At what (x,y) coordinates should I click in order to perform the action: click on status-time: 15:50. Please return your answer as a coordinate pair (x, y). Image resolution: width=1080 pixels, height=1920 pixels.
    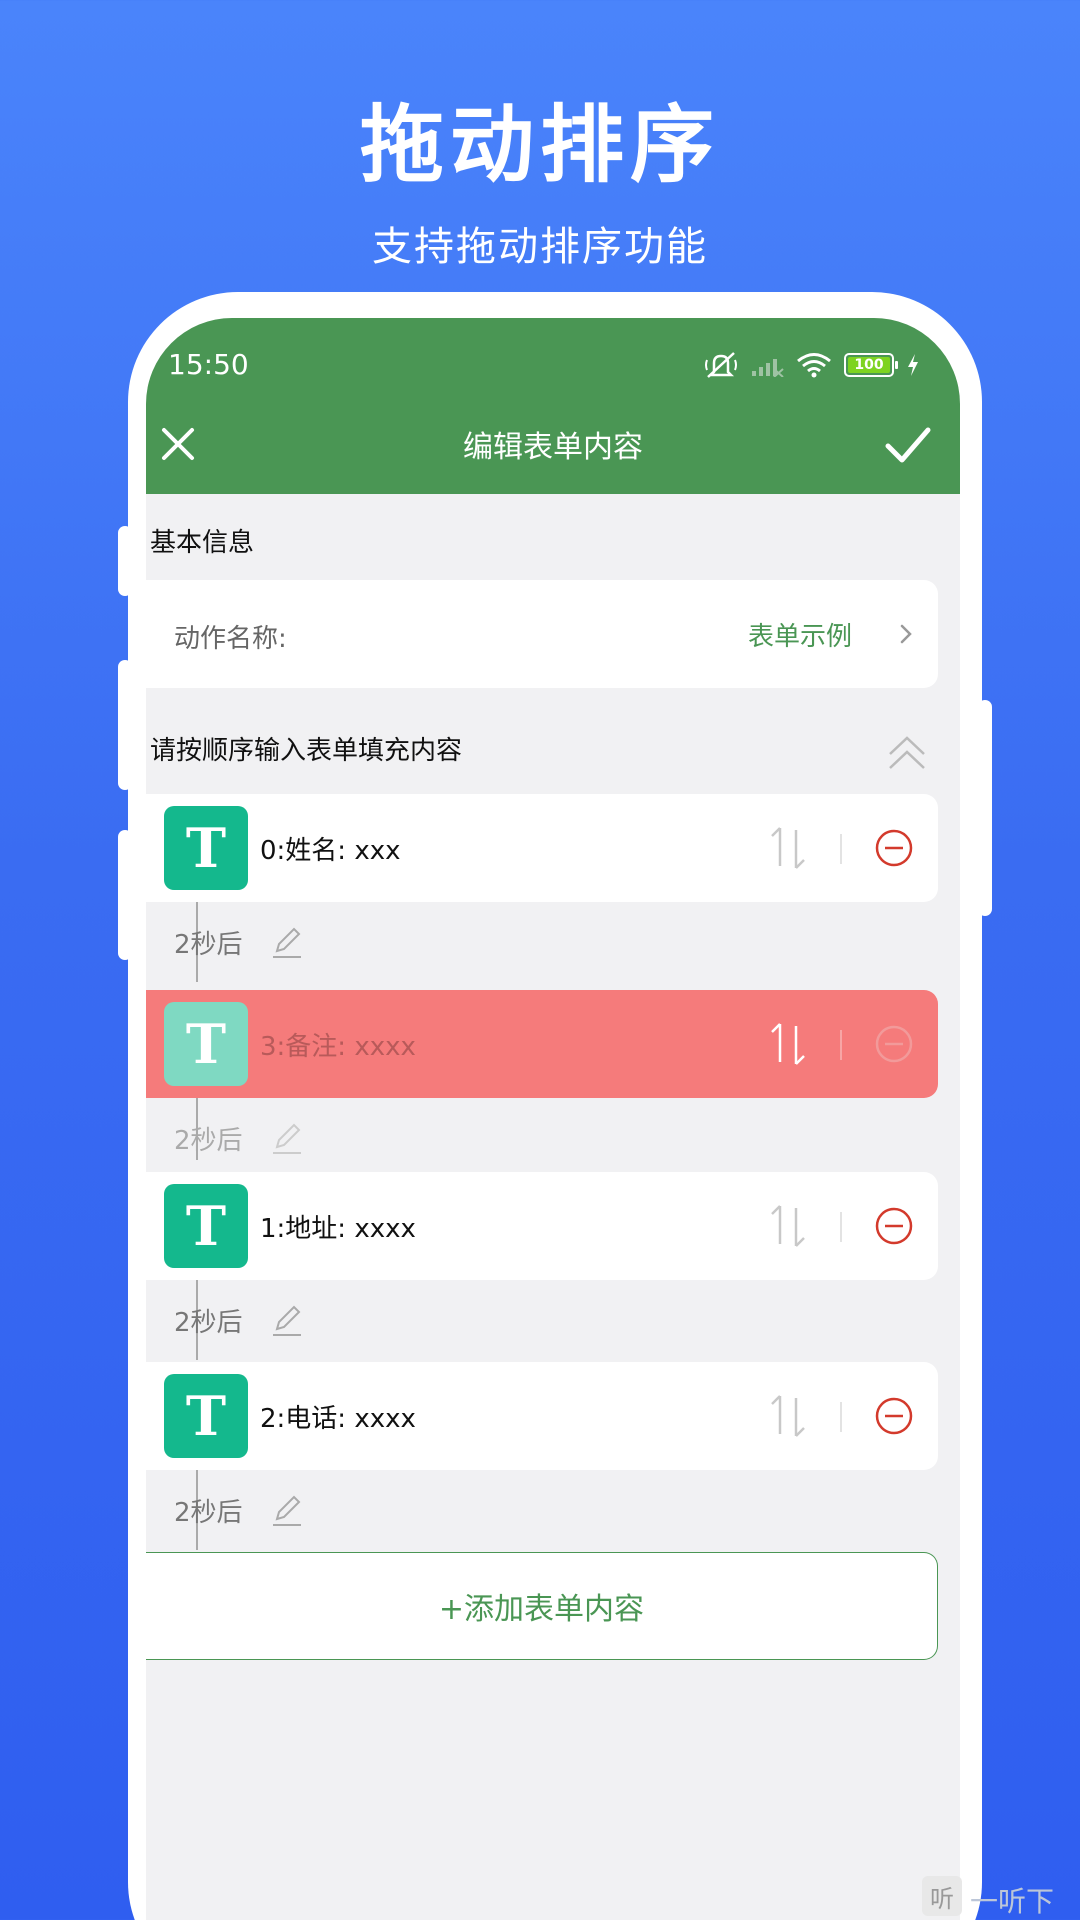
    Looking at the image, I should click on (208, 364).